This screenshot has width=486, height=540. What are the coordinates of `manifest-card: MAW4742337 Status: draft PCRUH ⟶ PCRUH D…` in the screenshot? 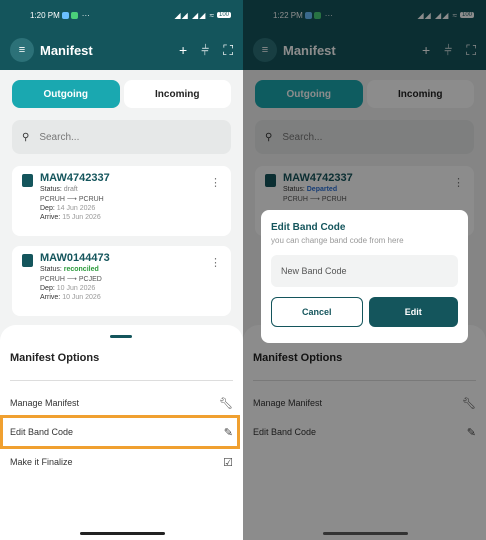 It's located at (121, 201).